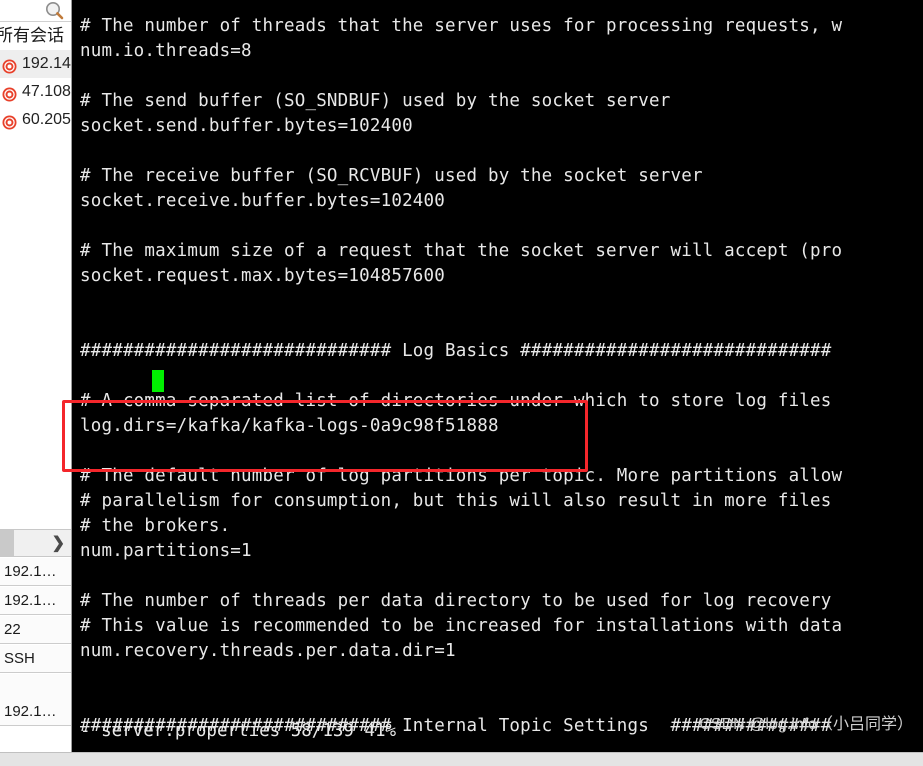 The image size is (923, 766). I want to click on terminal-line: num.partitions=1, so click(166, 551).